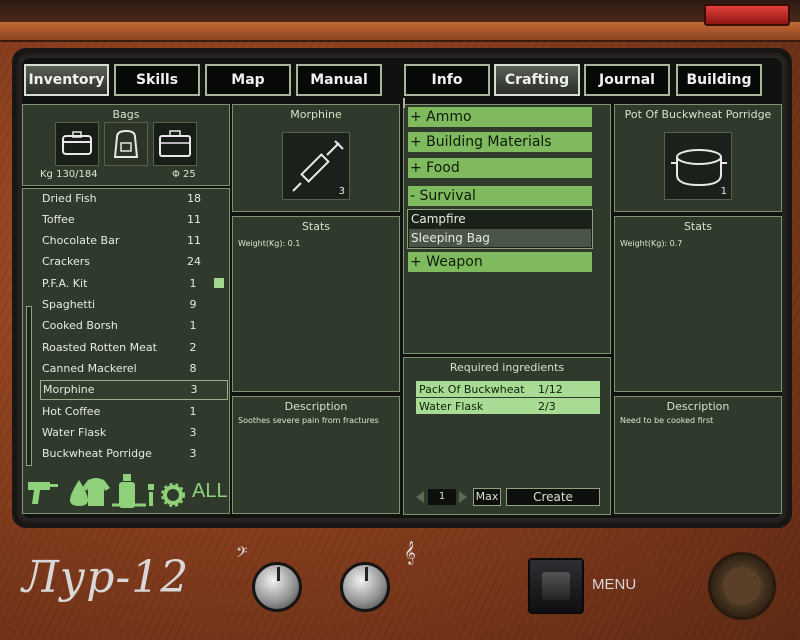  What do you see at coordinates (500, 117) in the screenshot?
I see `category-ammo: + Ammo` at bounding box center [500, 117].